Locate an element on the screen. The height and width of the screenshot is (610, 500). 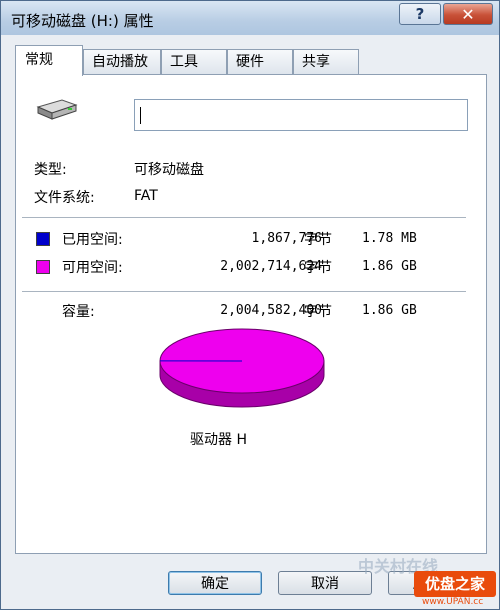
watermark-url: www.UPAN.cc is located at coordinates (453, 602).